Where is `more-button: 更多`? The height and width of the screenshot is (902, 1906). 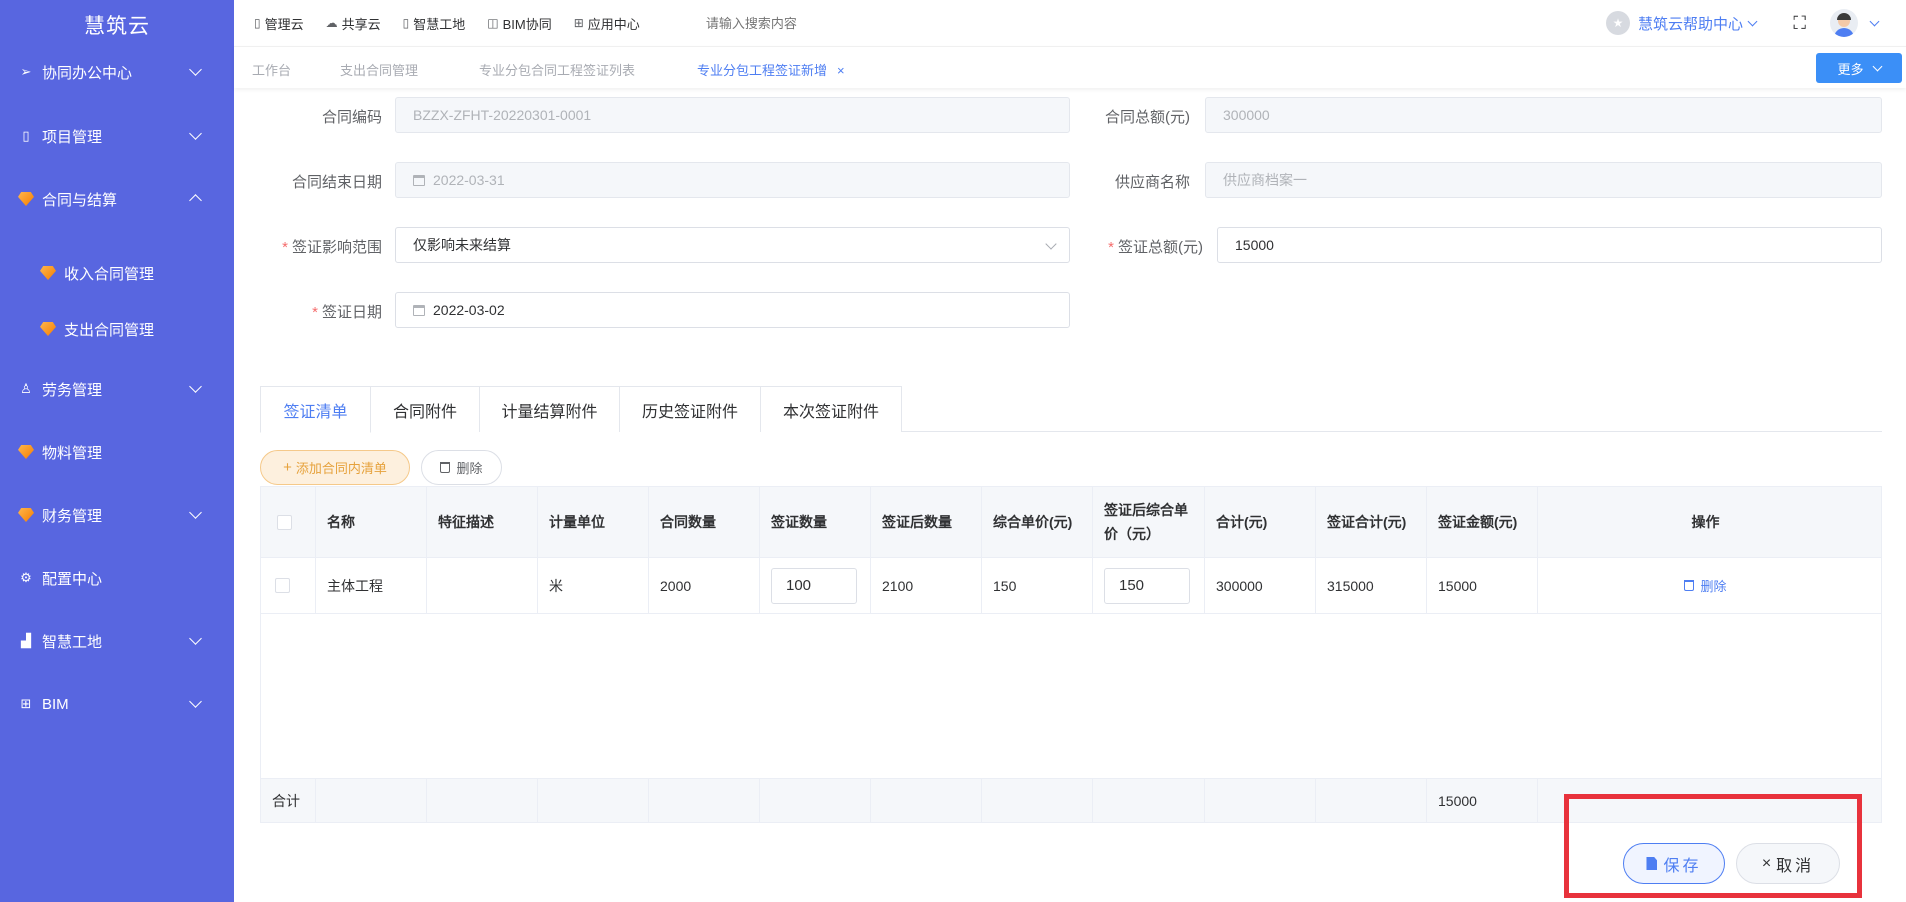
more-button: 更多 is located at coordinates (1859, 68).